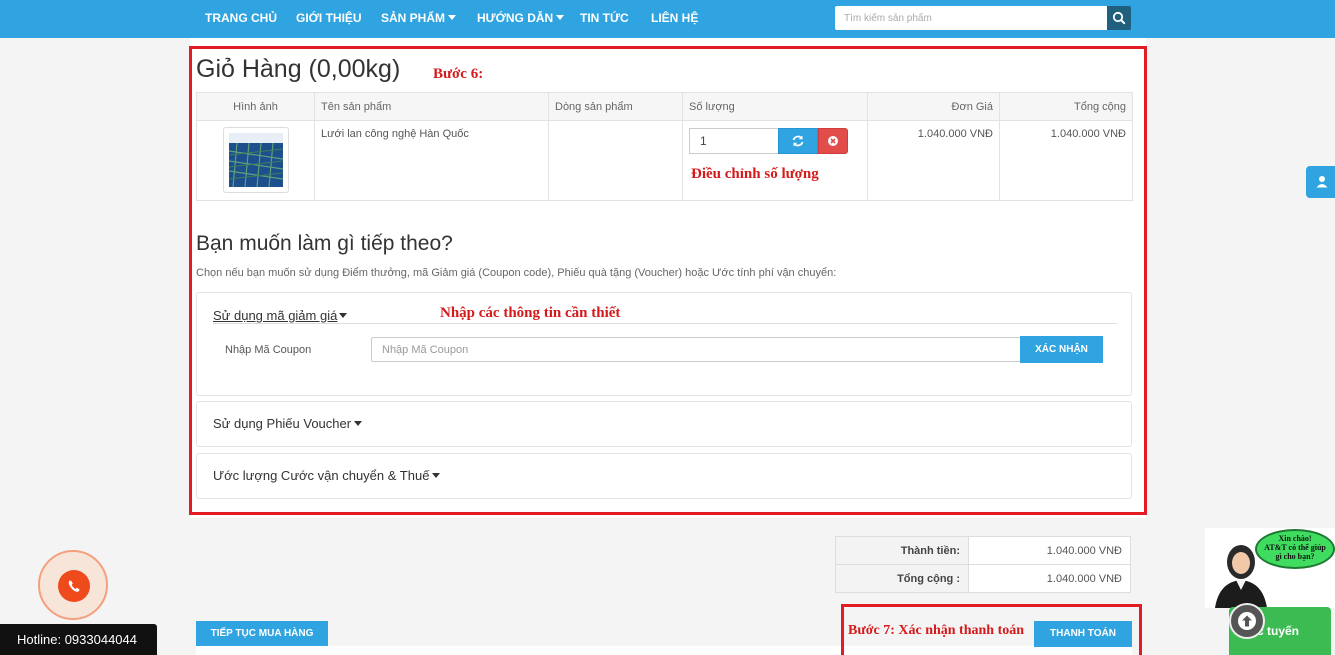 This screenshot has width=1335, height=655. I want to click on account-tab, so click(1320, 182).